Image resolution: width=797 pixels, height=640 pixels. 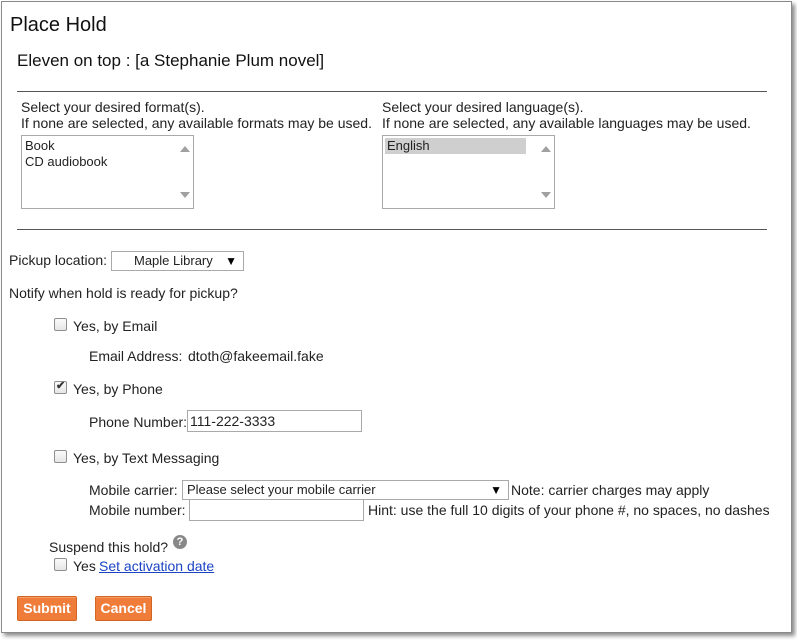 What do you see at coordinates (146, 458) in the screenshot?
I see `sms-option-label: Yes, by Text Messaging` at bounding box center [146, 458].